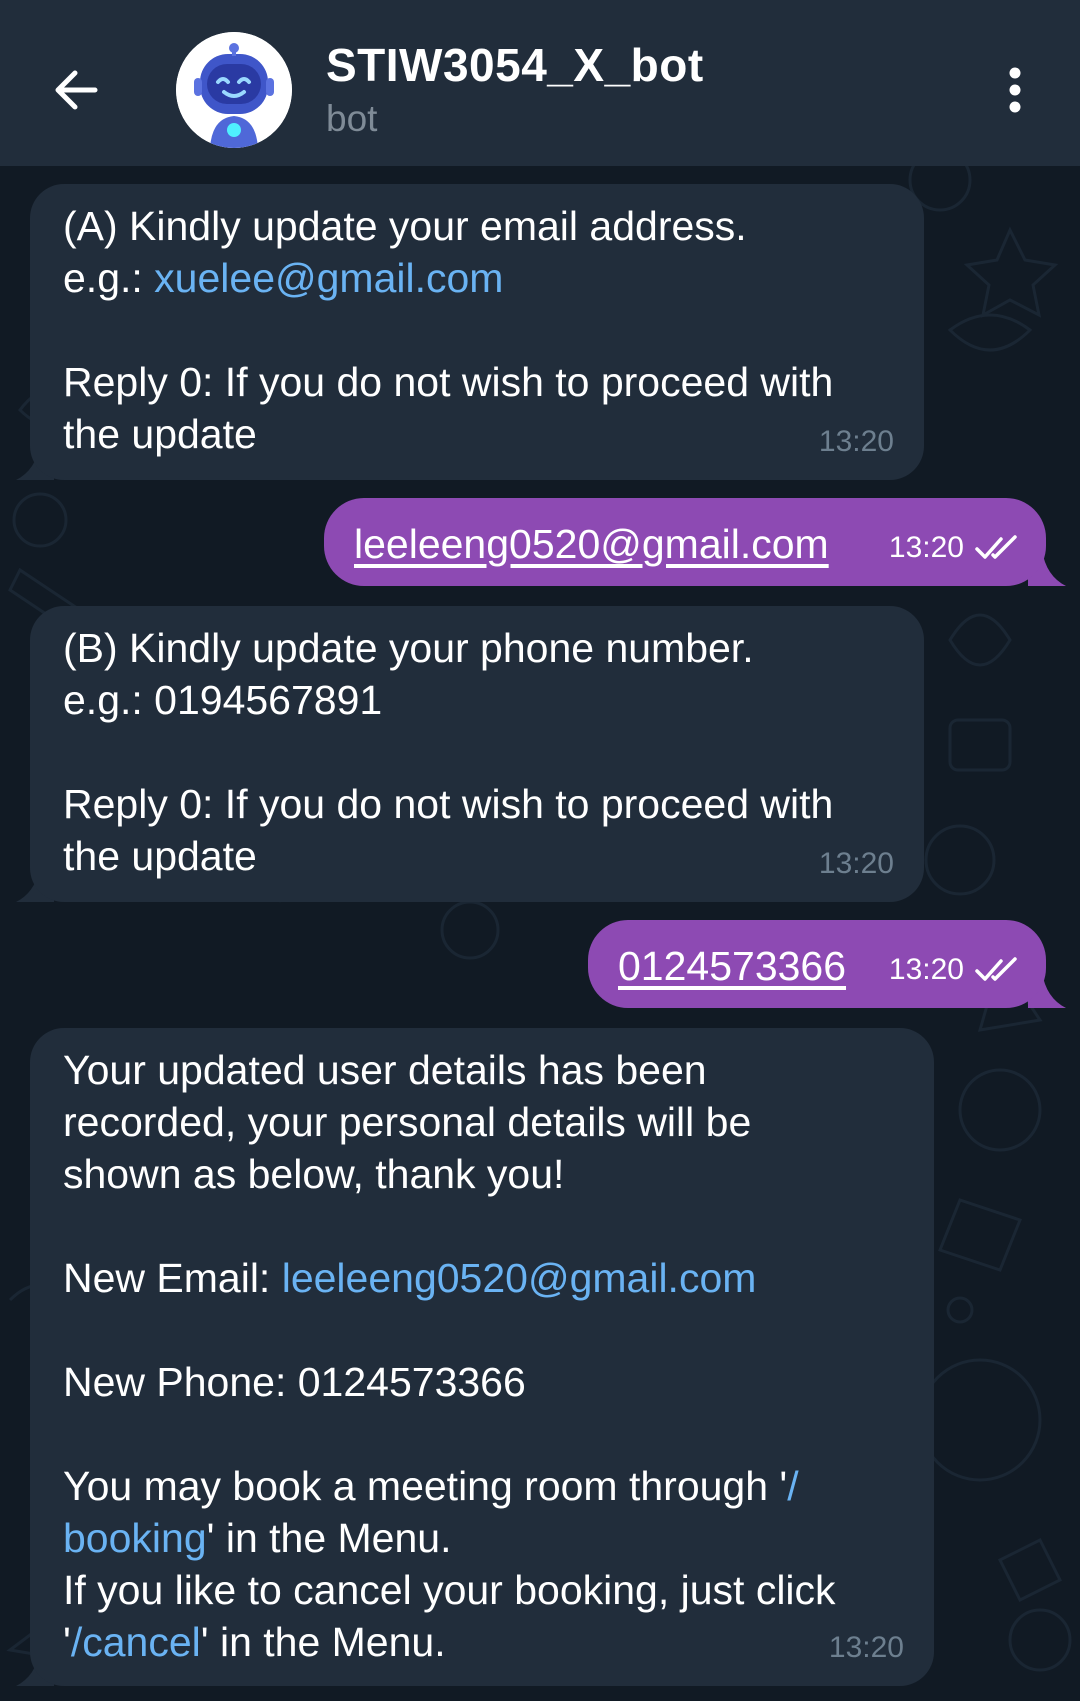  I want to click on message-text: e.g.: 0194567891, so click(223, 700).